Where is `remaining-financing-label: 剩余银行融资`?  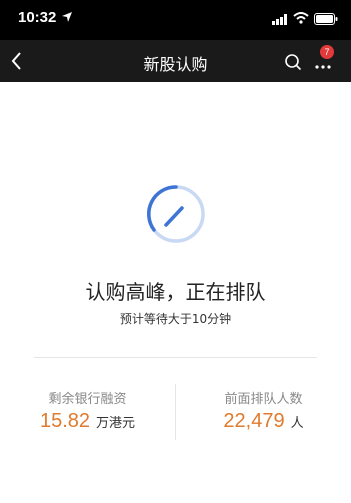 remaining-financing-label: 剩余银行融资 is located at coordinates (87, 399).